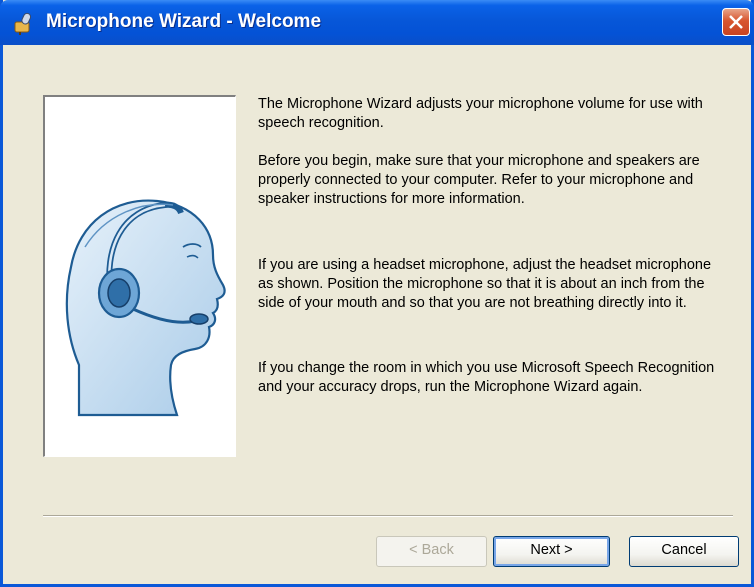 The width and height of the screenshot is (754, 587). What do you see at coordinates (684, 551) in the screenshot?
I see `cancel-button: Cancel` at bounding box center [684, 551].